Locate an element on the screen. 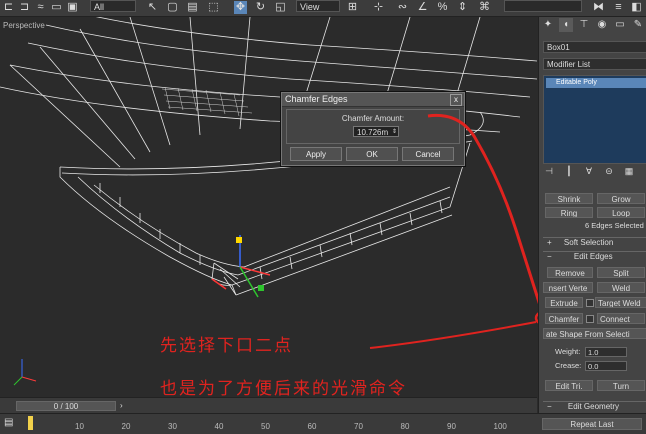  crease-spinner: 0.0 is located at coordinates (606, 366).